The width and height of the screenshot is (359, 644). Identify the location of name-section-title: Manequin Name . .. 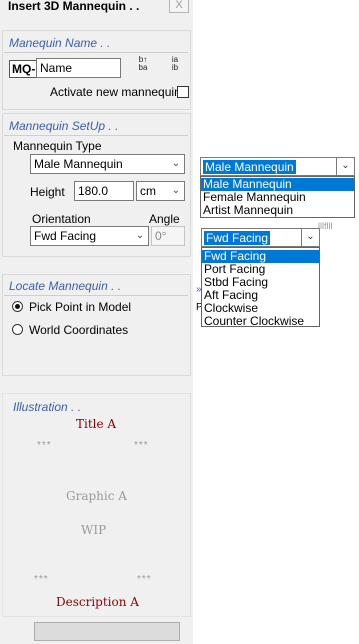
(60, 43).